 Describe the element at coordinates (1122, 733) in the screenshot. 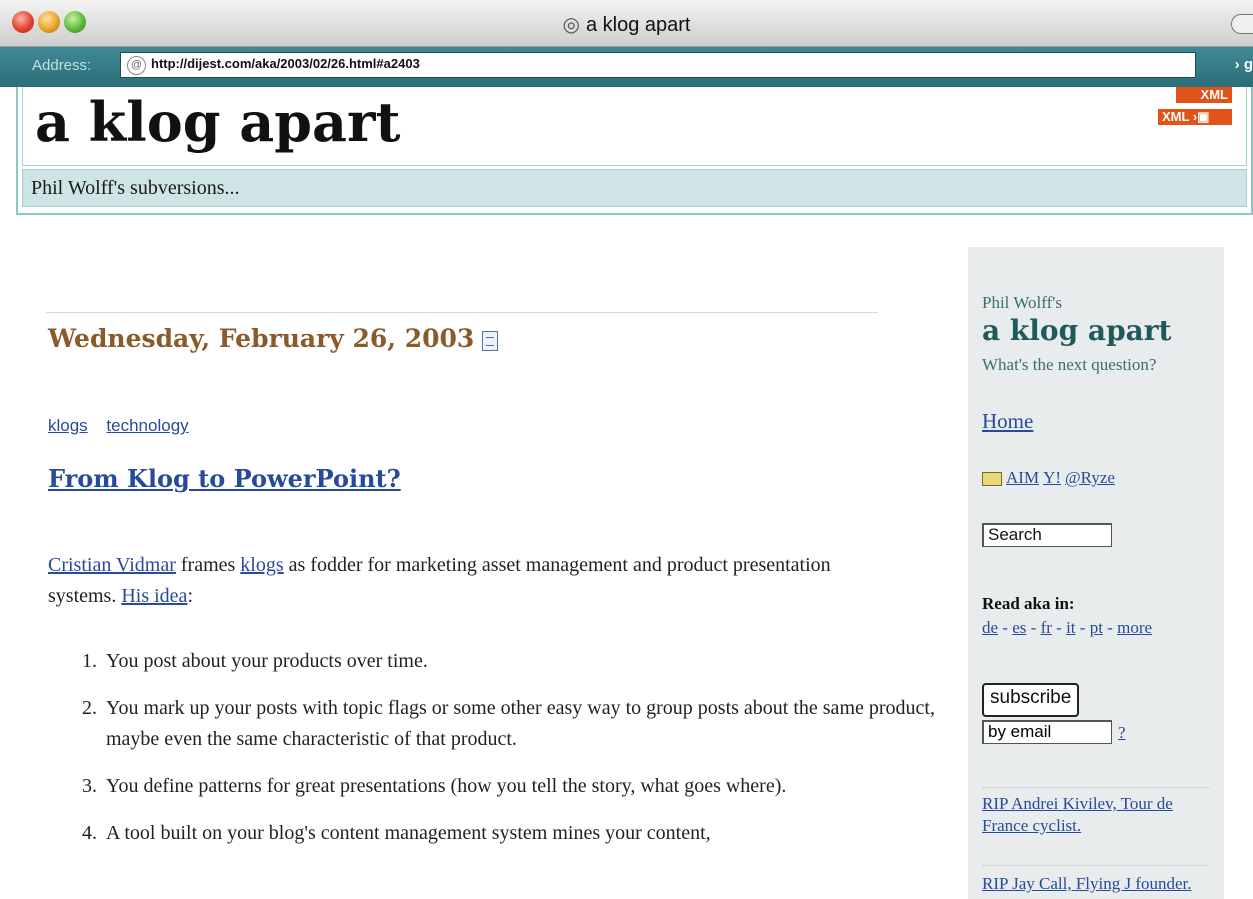

I see `subscribe-help-link: ?` at that location.